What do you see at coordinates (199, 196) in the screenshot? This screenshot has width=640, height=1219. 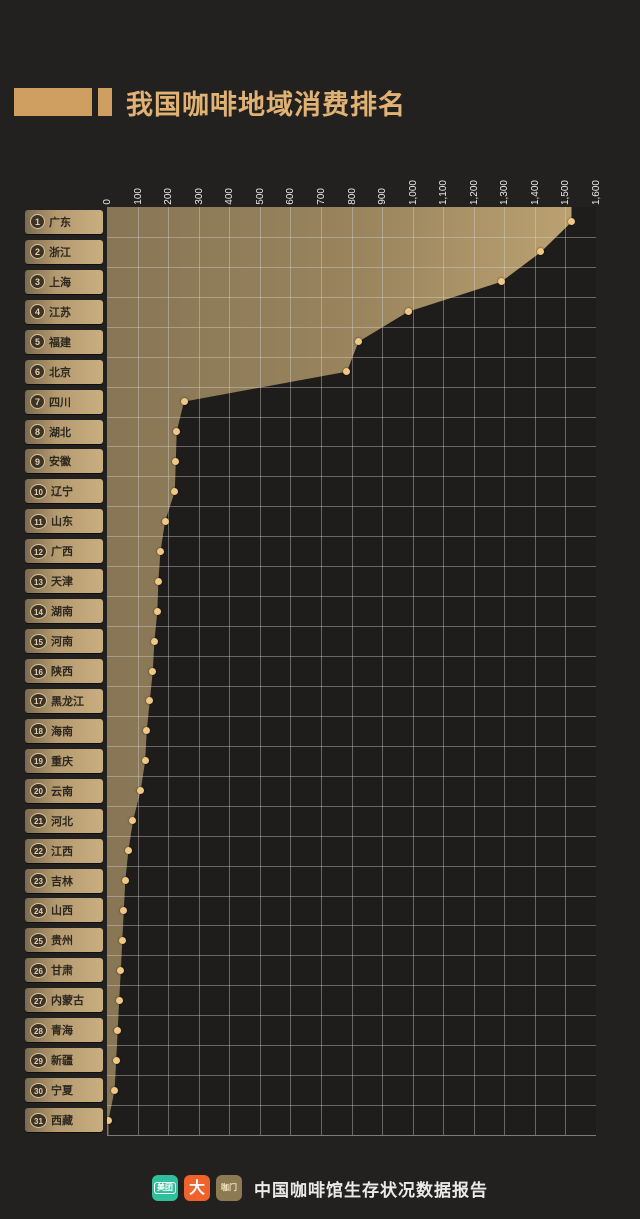 I see `x-axis-tick-label: 300` at bounding box center [199, 196].